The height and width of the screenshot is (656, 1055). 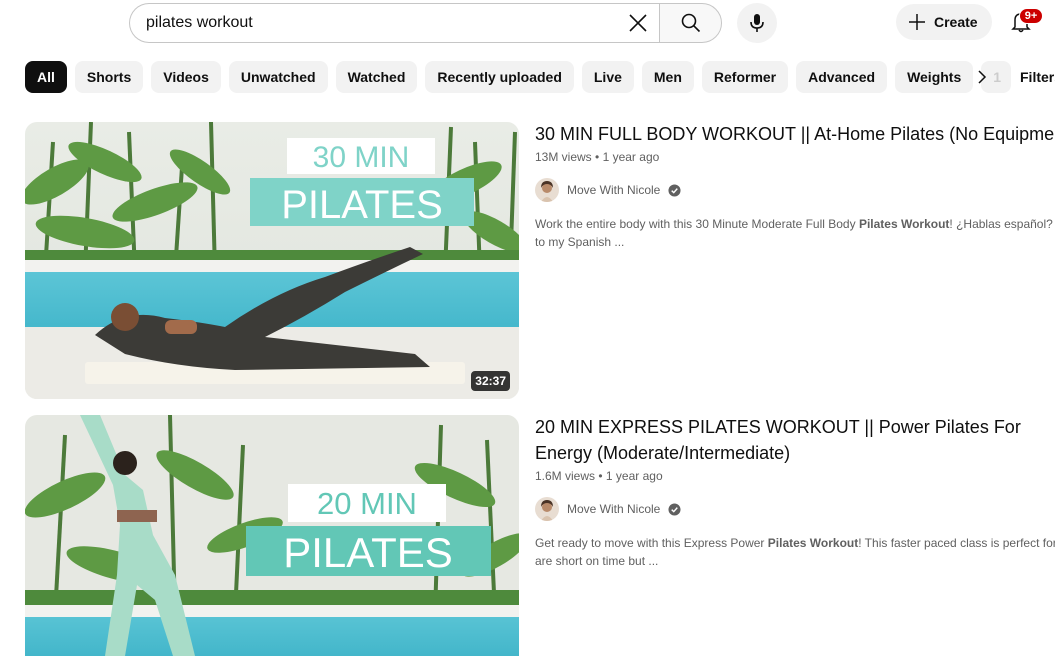 What do you see at coordinates (1031, 16) in the screenshot?
I see `notification-badge: 9+` at bounding box center [1031, 16].